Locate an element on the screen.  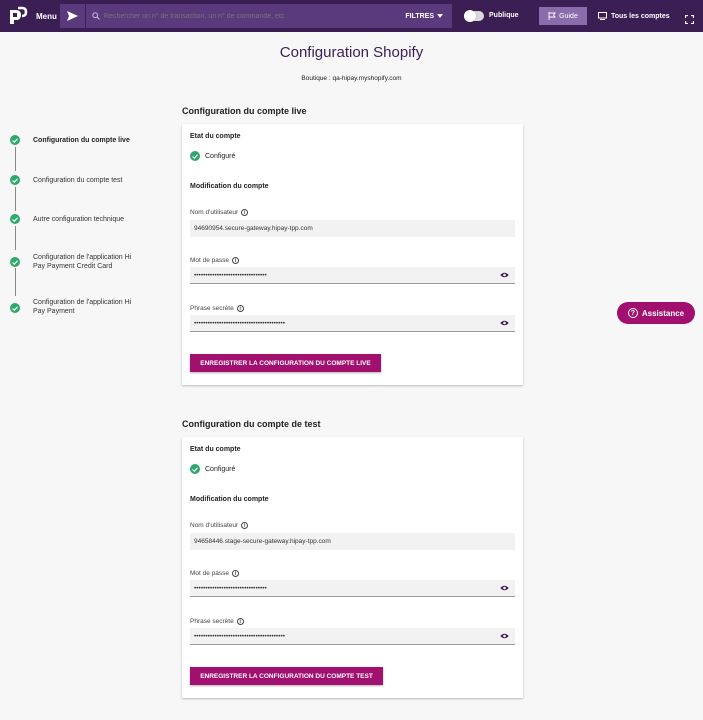
caret-down-icon is located at coordinates (440, 16).